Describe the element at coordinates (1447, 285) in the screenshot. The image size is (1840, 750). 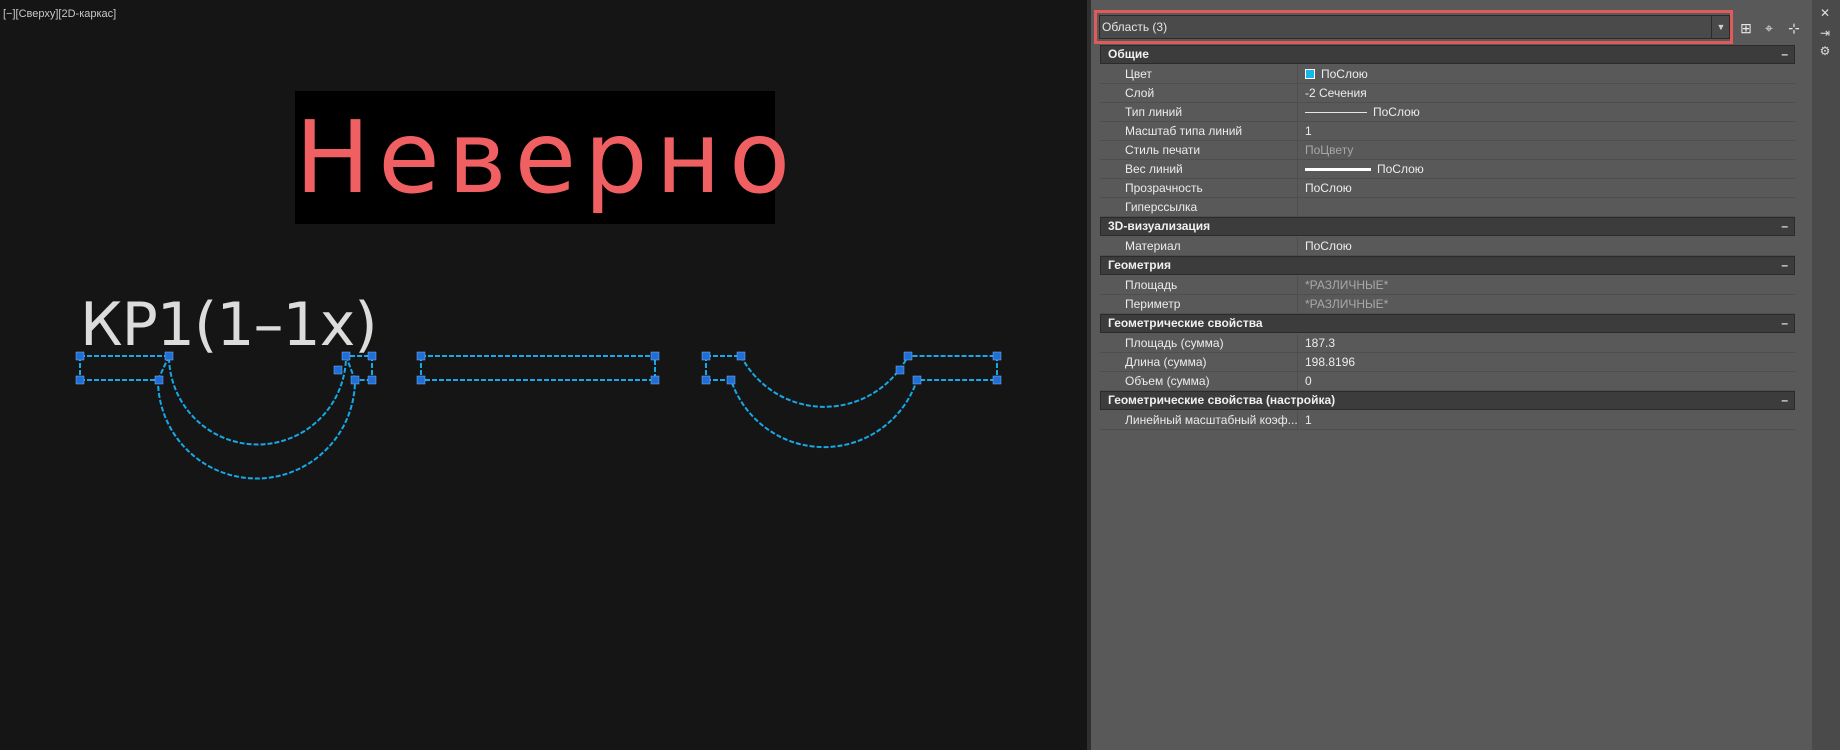
I see `property-row: Площадь *РАЗЛИЧНЫЕ*` at that location.